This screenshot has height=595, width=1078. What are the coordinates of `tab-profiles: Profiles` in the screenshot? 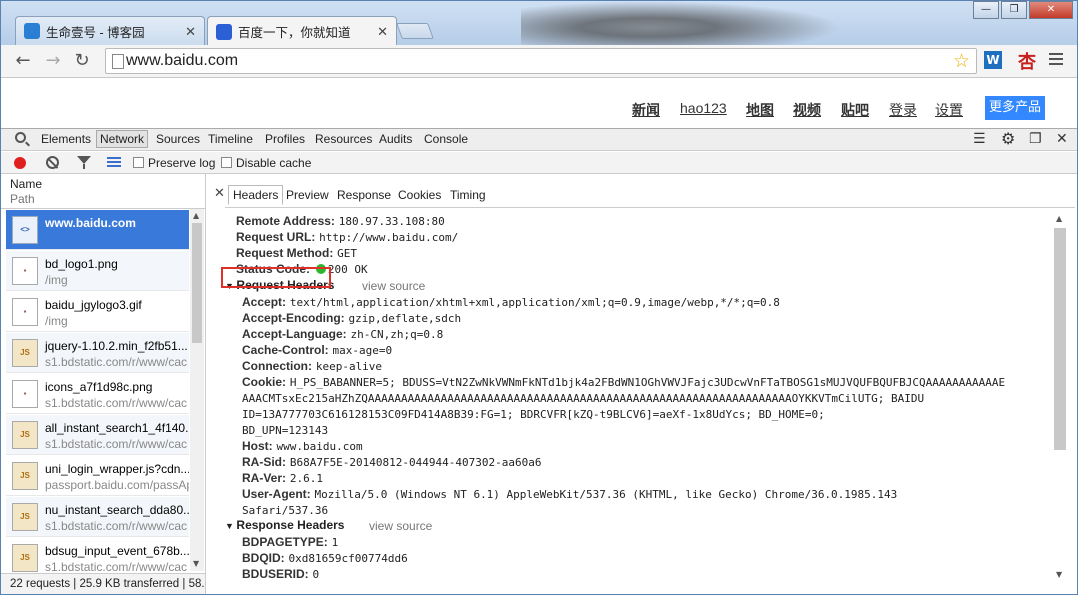 It's located at (285, 139).